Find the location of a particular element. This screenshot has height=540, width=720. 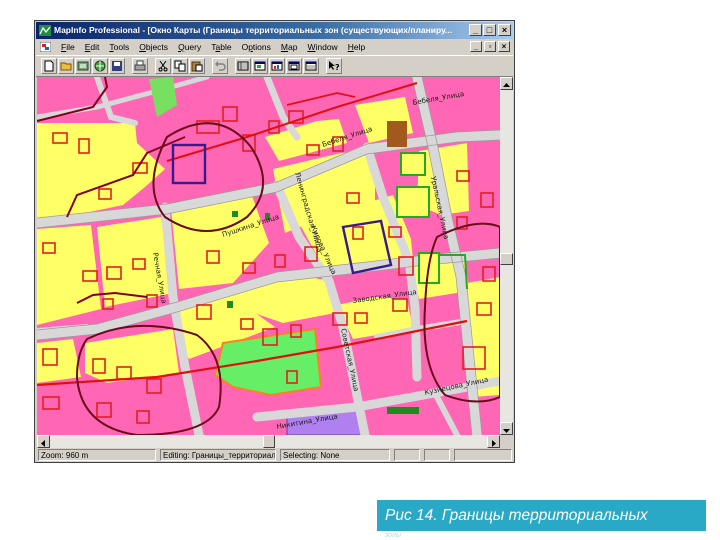

arrow-right-icon is located at coordinates (494, 443).